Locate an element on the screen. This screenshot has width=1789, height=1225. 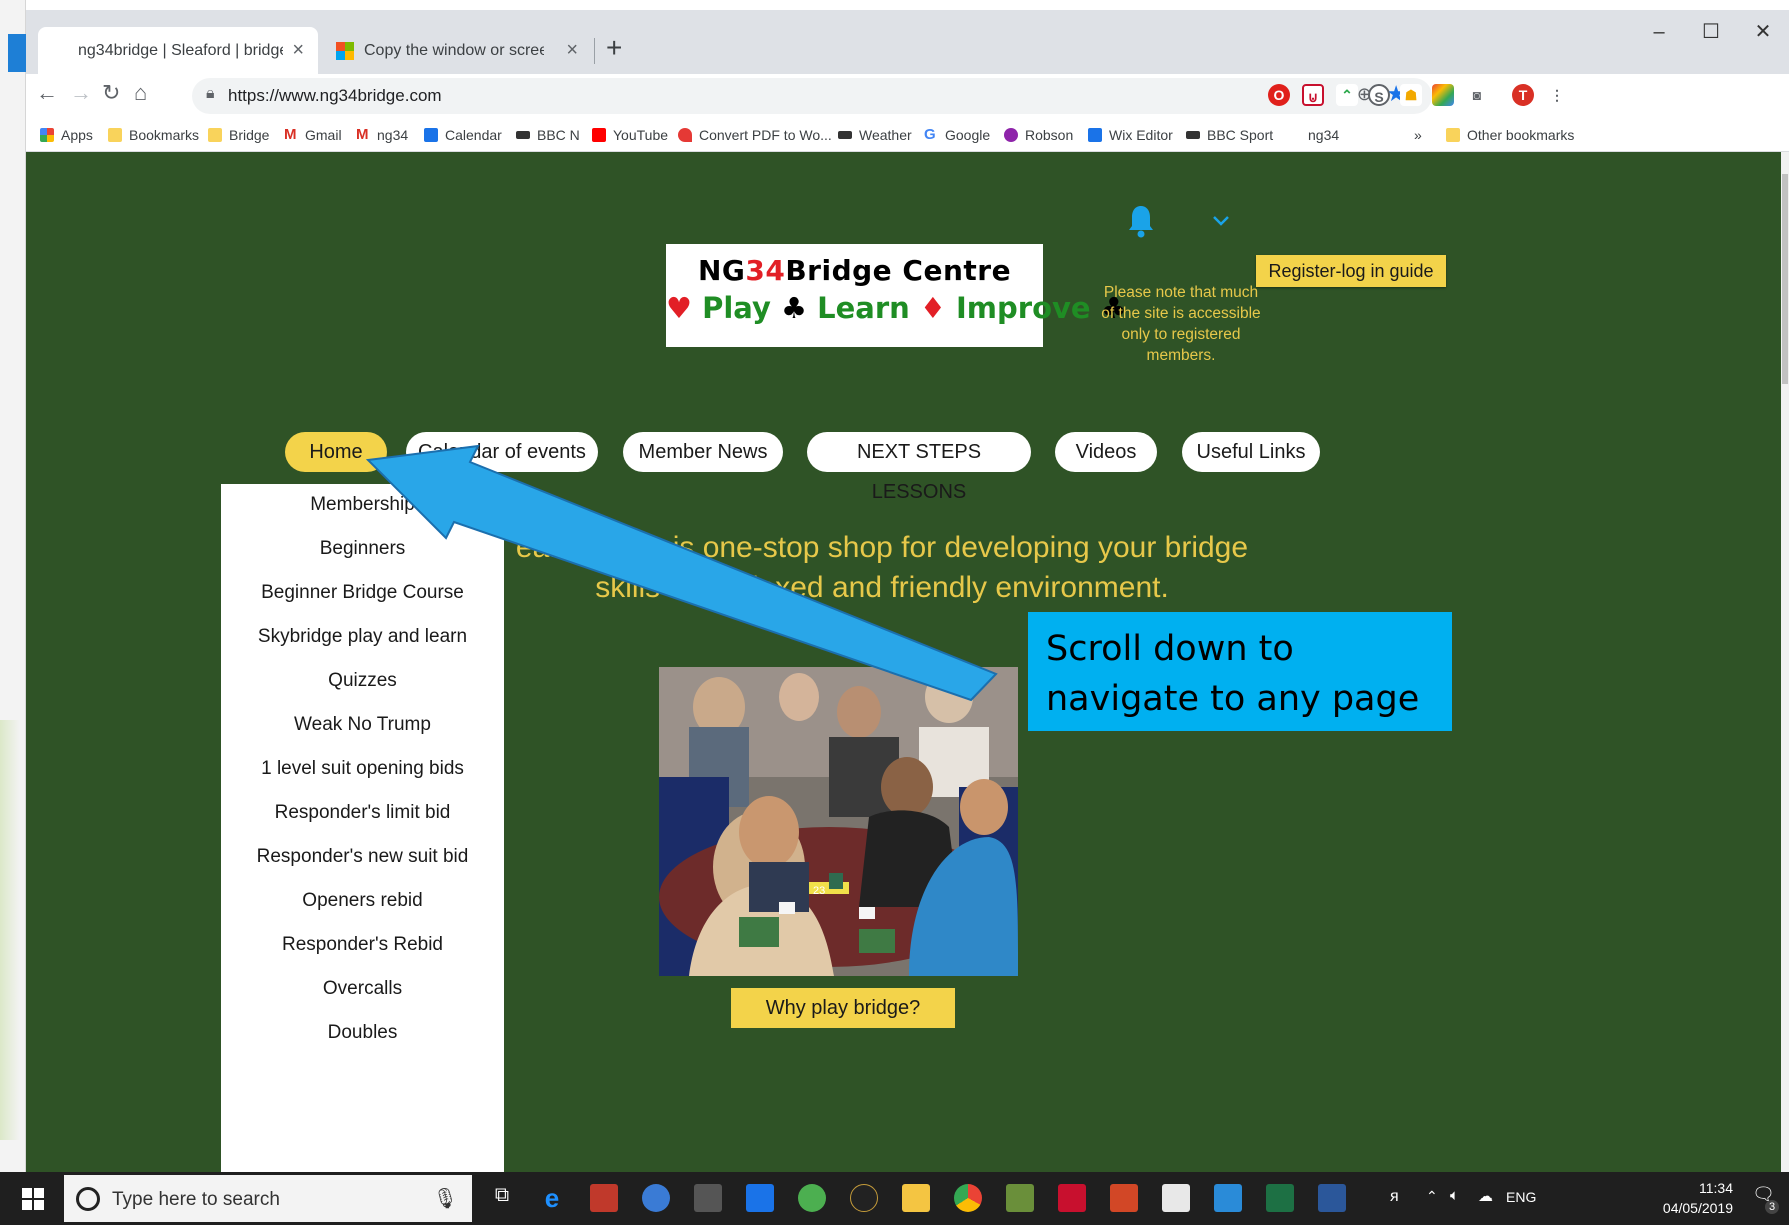
bookmark-robson: Robson is located at coordinates (1038, 135).